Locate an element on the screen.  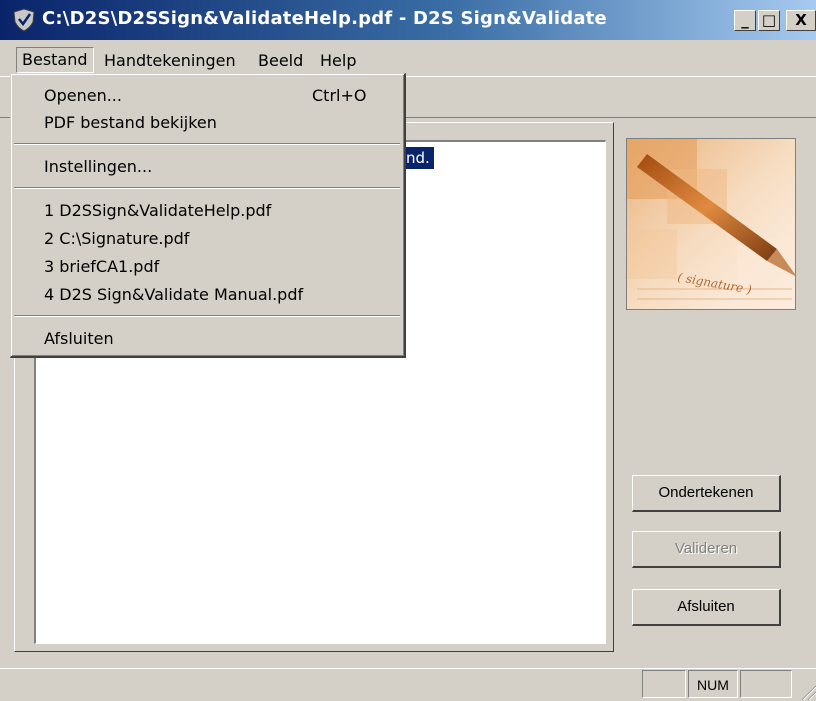
menu-item-pdf-bekijken: PDF bestand bekijken is located at coordinates (130, 123).